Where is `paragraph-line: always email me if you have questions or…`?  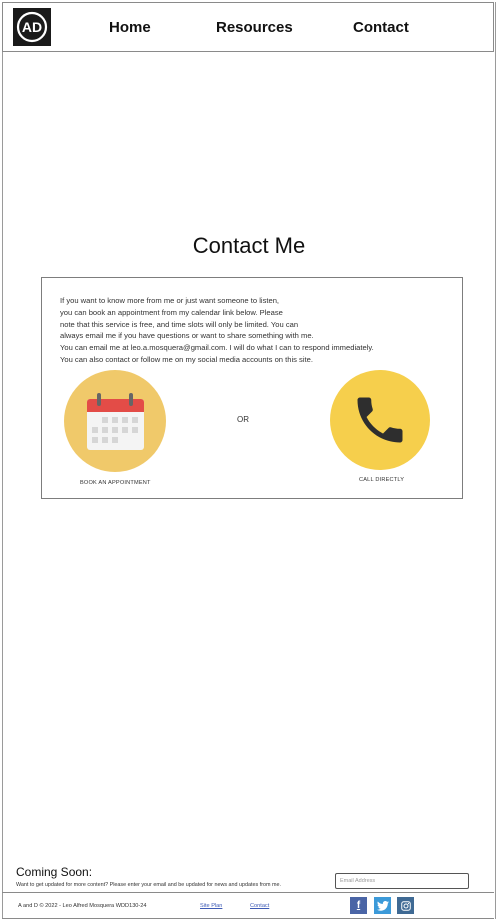
paragraph-line: always email me if you have questions or… is located at coordinates (187, 336).